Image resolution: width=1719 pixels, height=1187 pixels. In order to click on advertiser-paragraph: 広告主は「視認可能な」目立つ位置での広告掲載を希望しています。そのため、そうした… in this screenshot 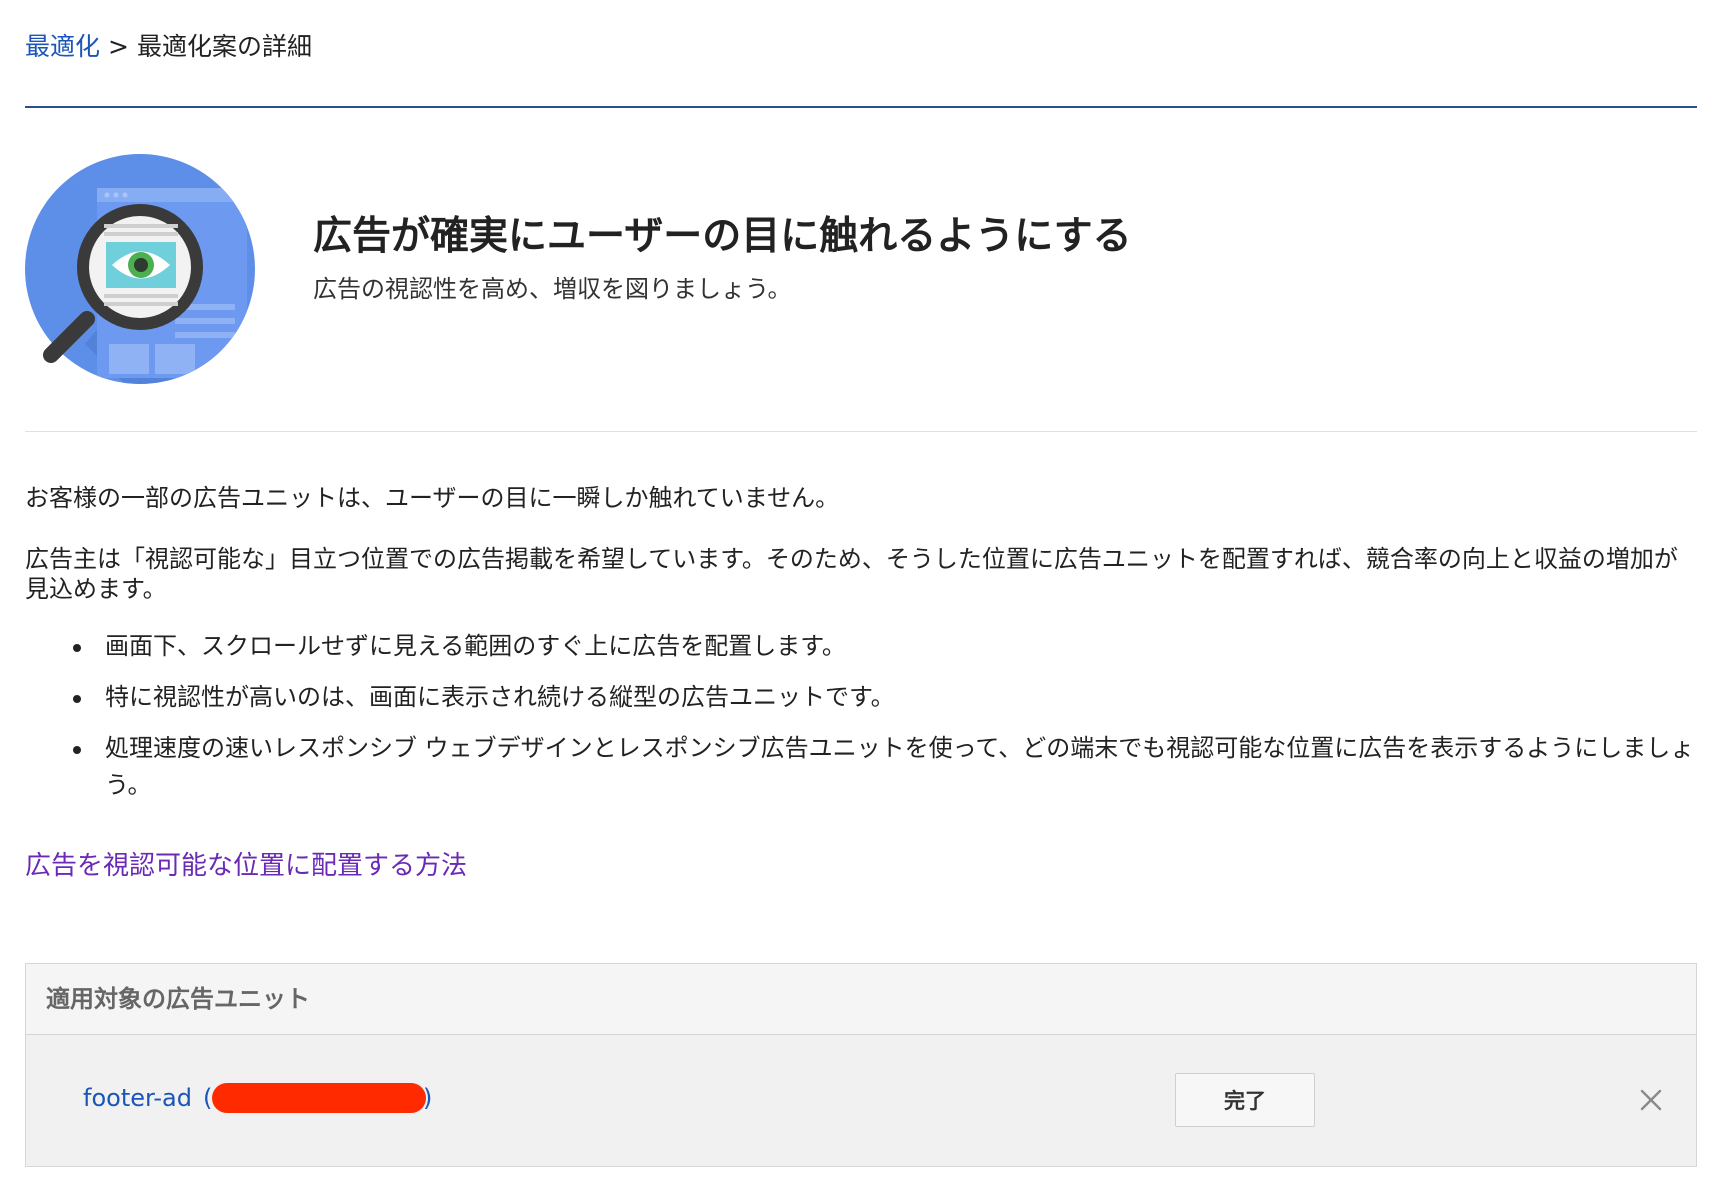, I will do `click(851, 574)`.